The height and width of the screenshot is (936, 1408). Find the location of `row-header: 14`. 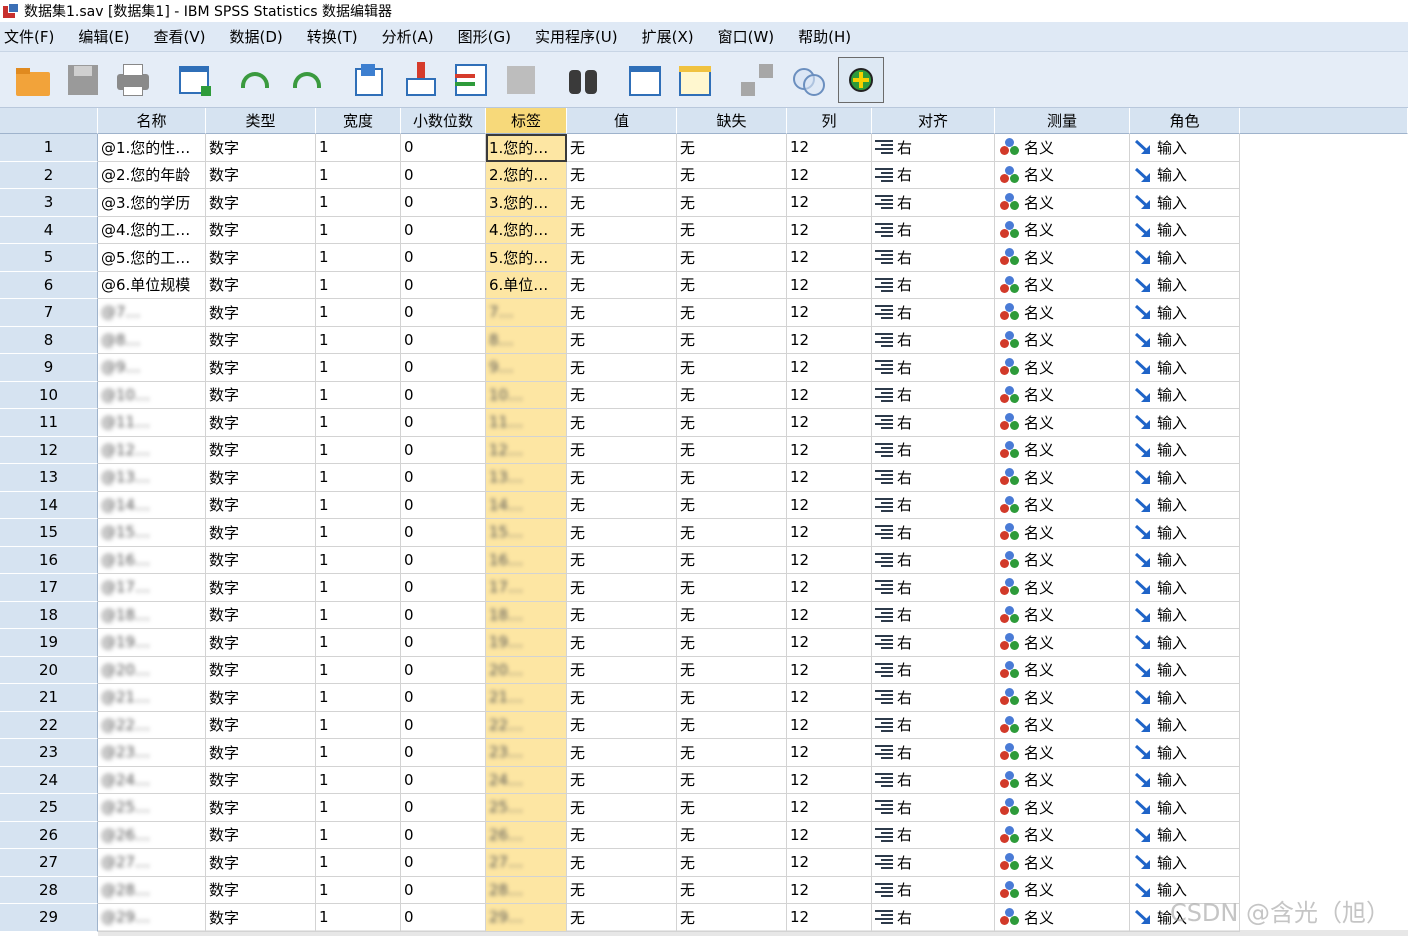

row-header: 14 is located at coordinates (49, 505).